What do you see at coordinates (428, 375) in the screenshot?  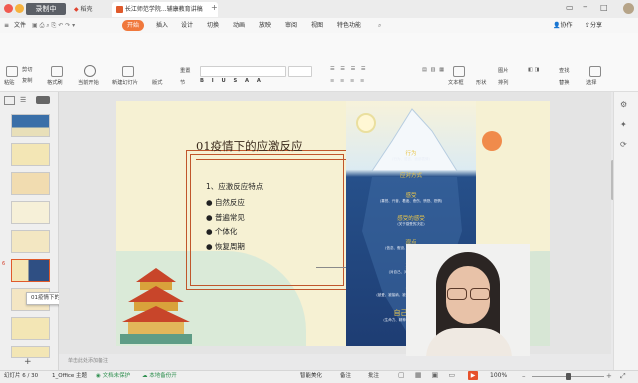 I see `view-mode-icons: ▢ ▦ ▣ ▭` at bounding box center [428, 375].